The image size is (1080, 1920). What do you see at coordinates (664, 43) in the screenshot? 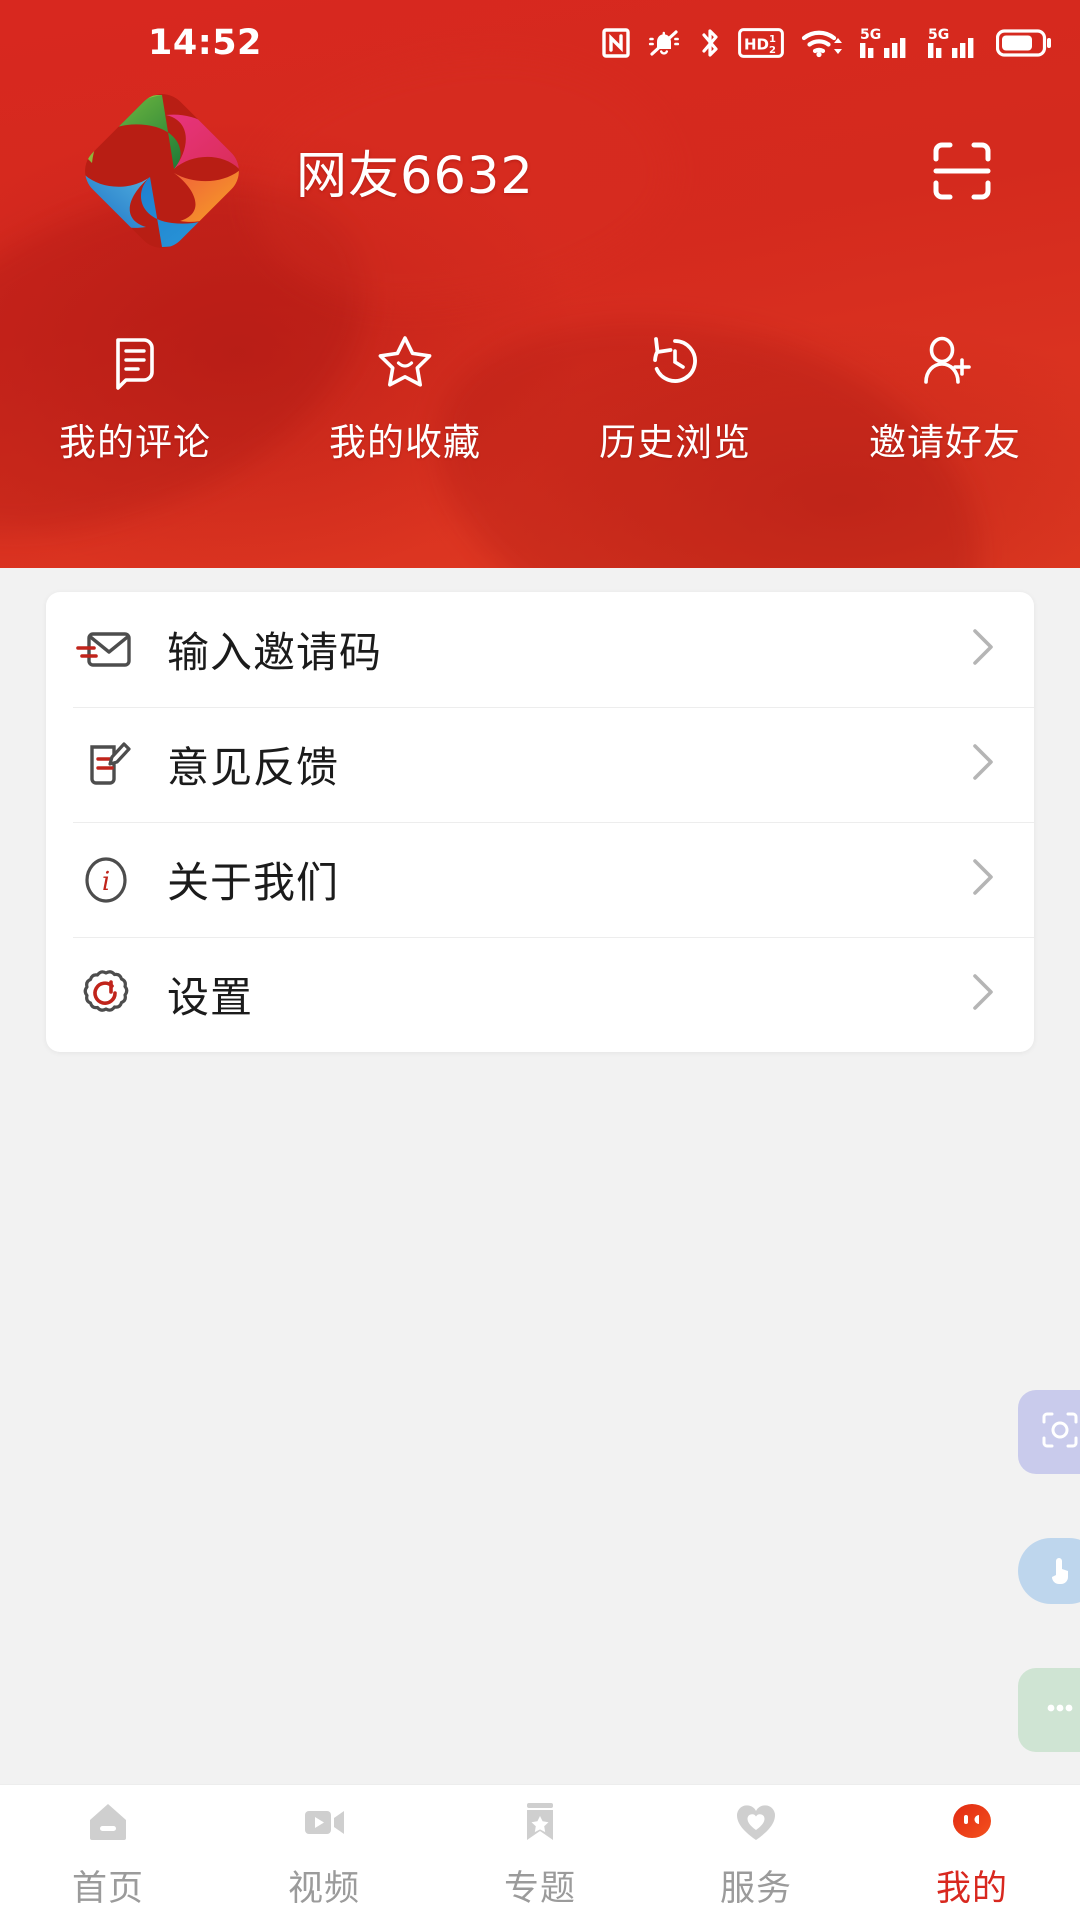
I see `bell-muted-icon` at bounding box center [664, 43].